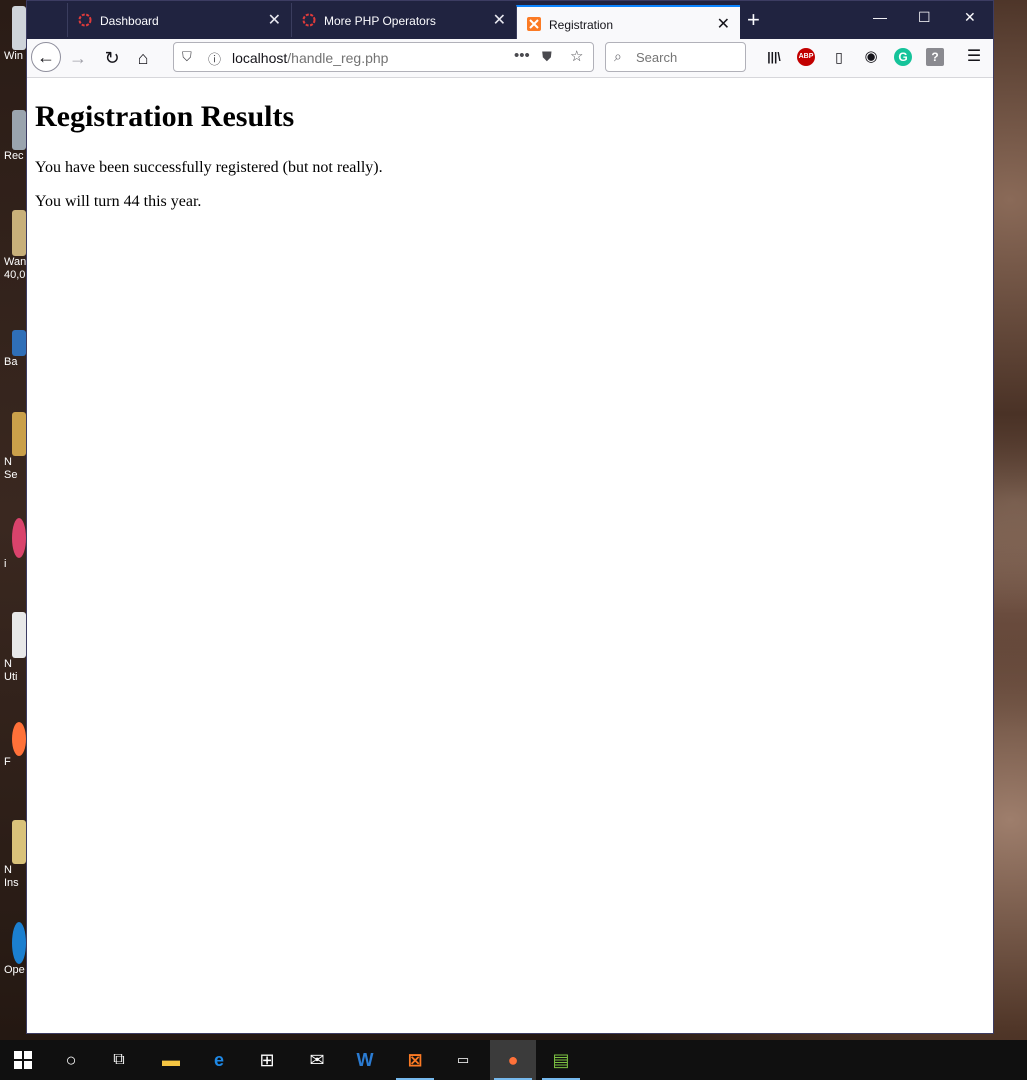 The image size is (1027, 1080). Describe the element at coordinates (871, 57) in the screenshot. I see `account-icon: ◉` at that location.